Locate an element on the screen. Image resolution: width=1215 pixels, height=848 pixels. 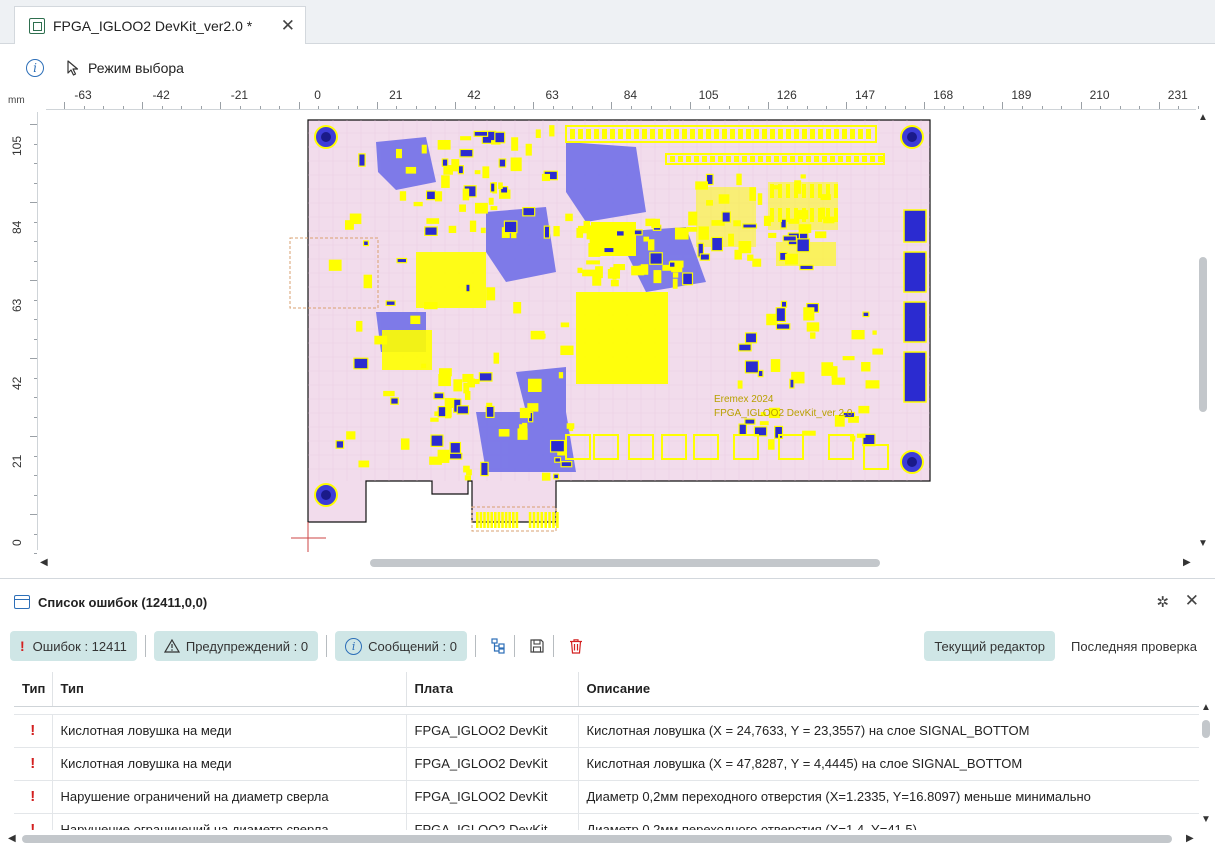
last-check-button: Последняя проверка is located at coordinates (1138, 646).